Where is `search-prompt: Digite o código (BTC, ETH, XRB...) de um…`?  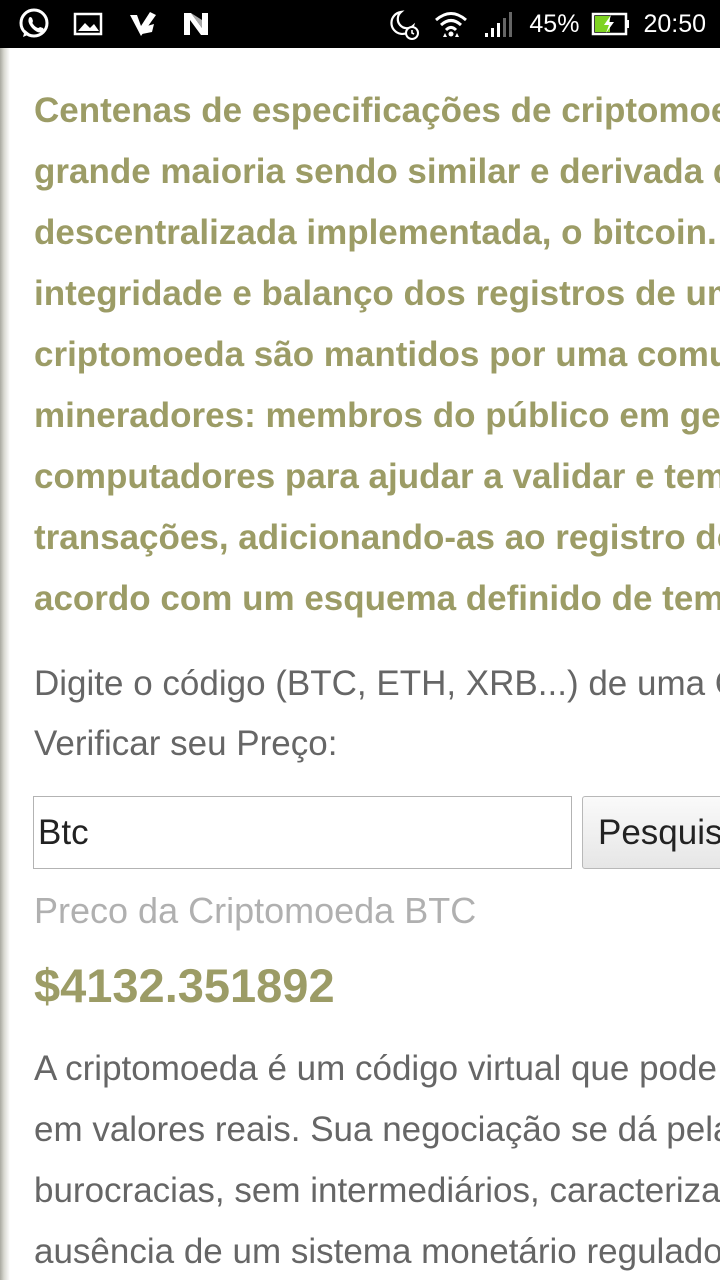
search-prompt: Digite o código (BTC, ETH, XRB...) de um… is located at coordinates (377, 714).